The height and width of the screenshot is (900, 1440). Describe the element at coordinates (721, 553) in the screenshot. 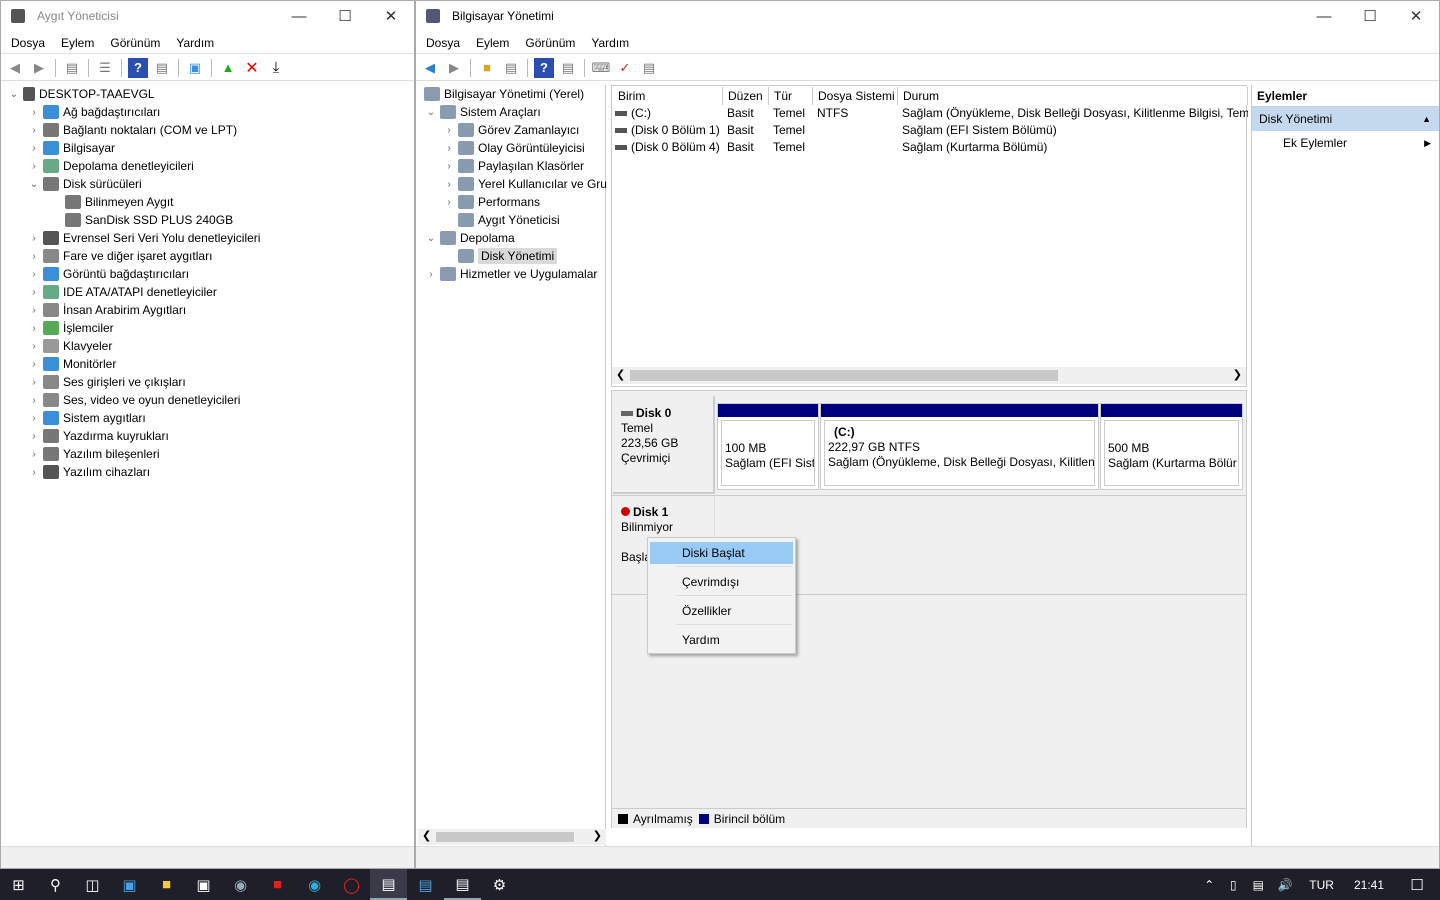

I see `menu-item-initialize-disk: Diski Başlat` at that location.